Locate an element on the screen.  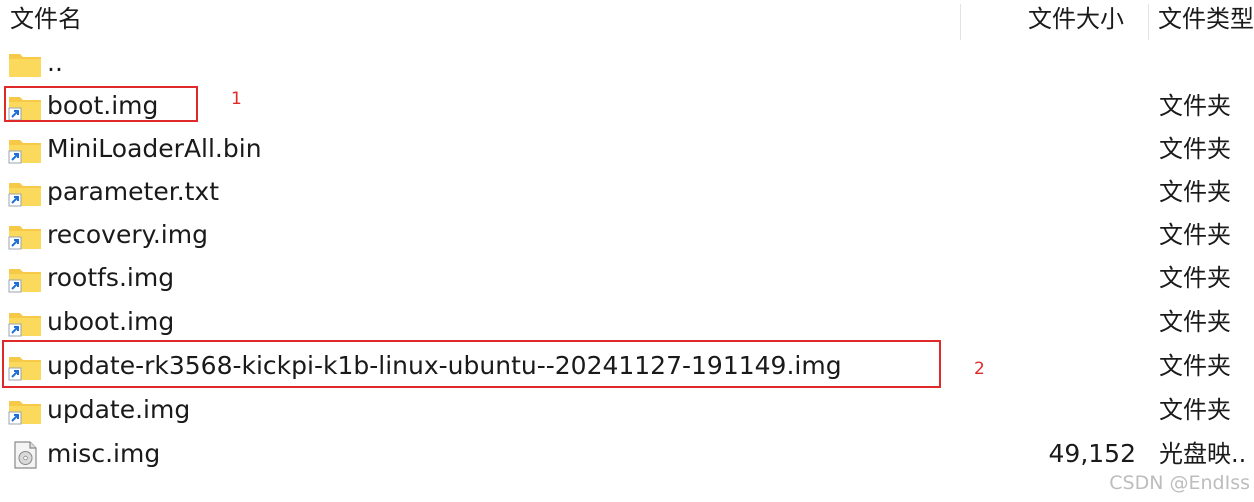
file-name: misc.img is located at coordinates (104, 453).